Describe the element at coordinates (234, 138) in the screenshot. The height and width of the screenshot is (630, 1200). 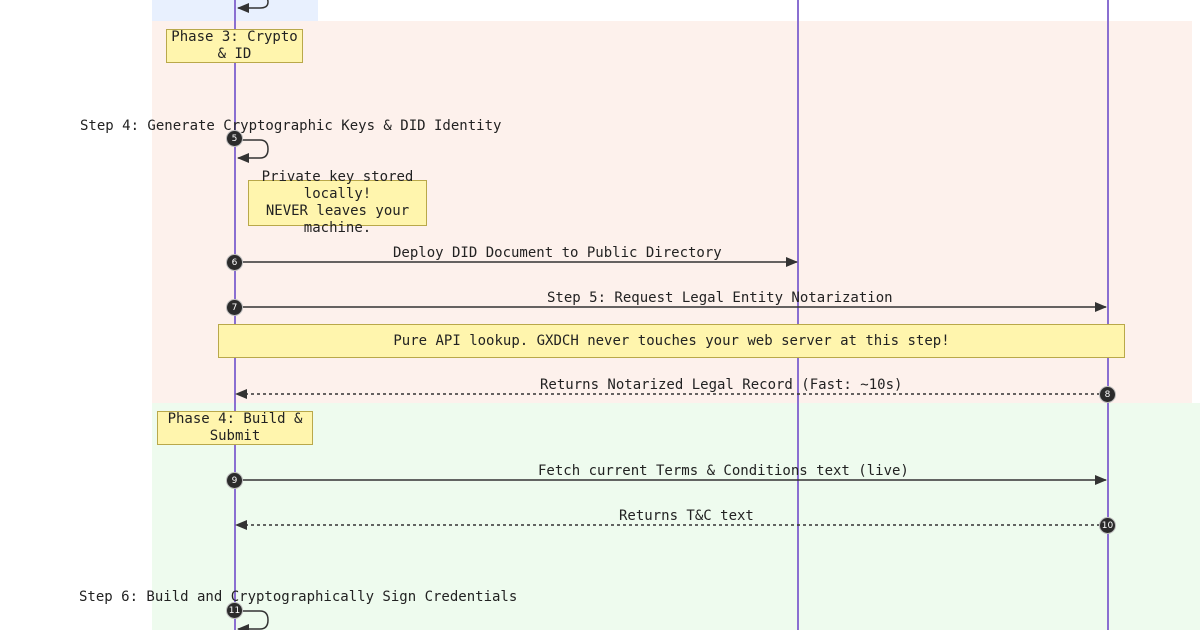
I see `sequence-badge-5: 5` at that location.